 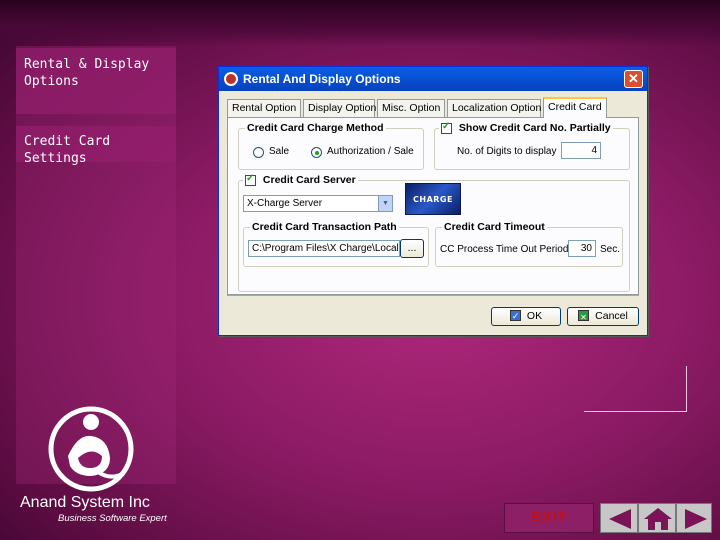 I want to click on exit-button: EXIT, so click(x=549, y=518).